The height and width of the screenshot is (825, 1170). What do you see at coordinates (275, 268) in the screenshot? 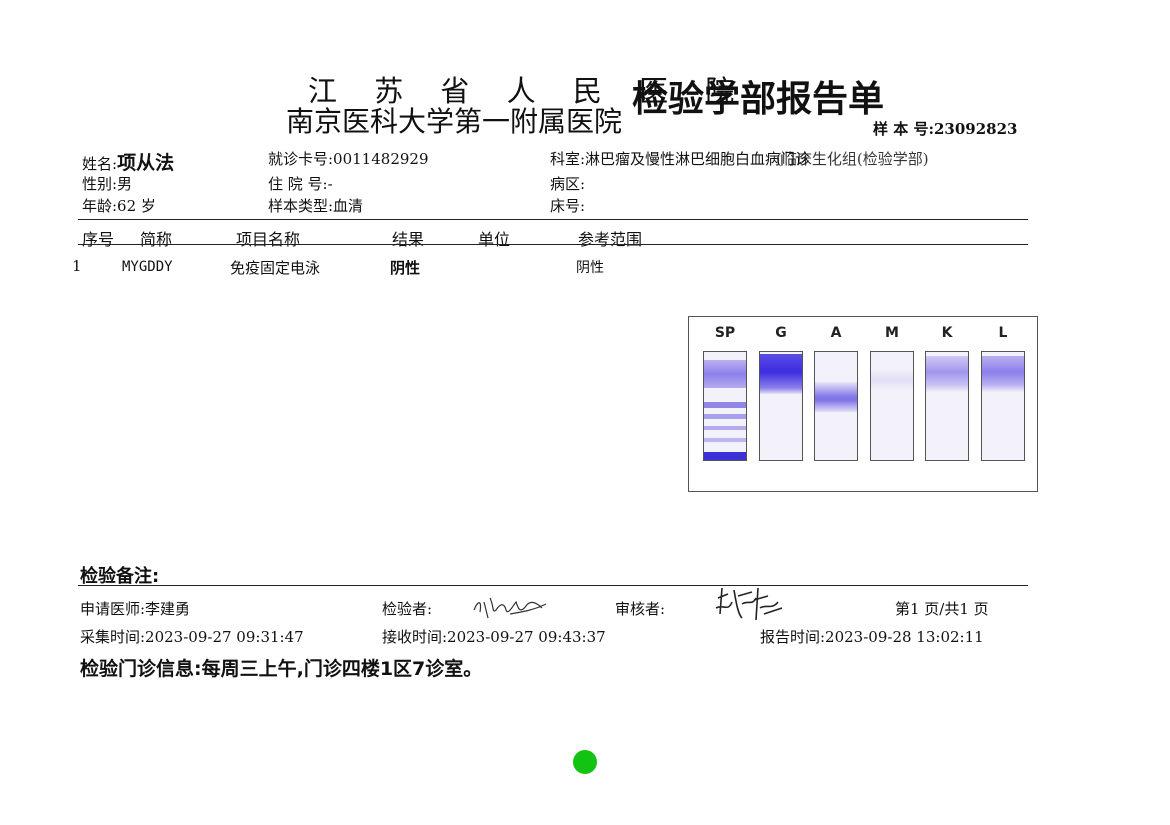
I see `row-name: 免疫固定电泳` at bounding box center [275, 268].